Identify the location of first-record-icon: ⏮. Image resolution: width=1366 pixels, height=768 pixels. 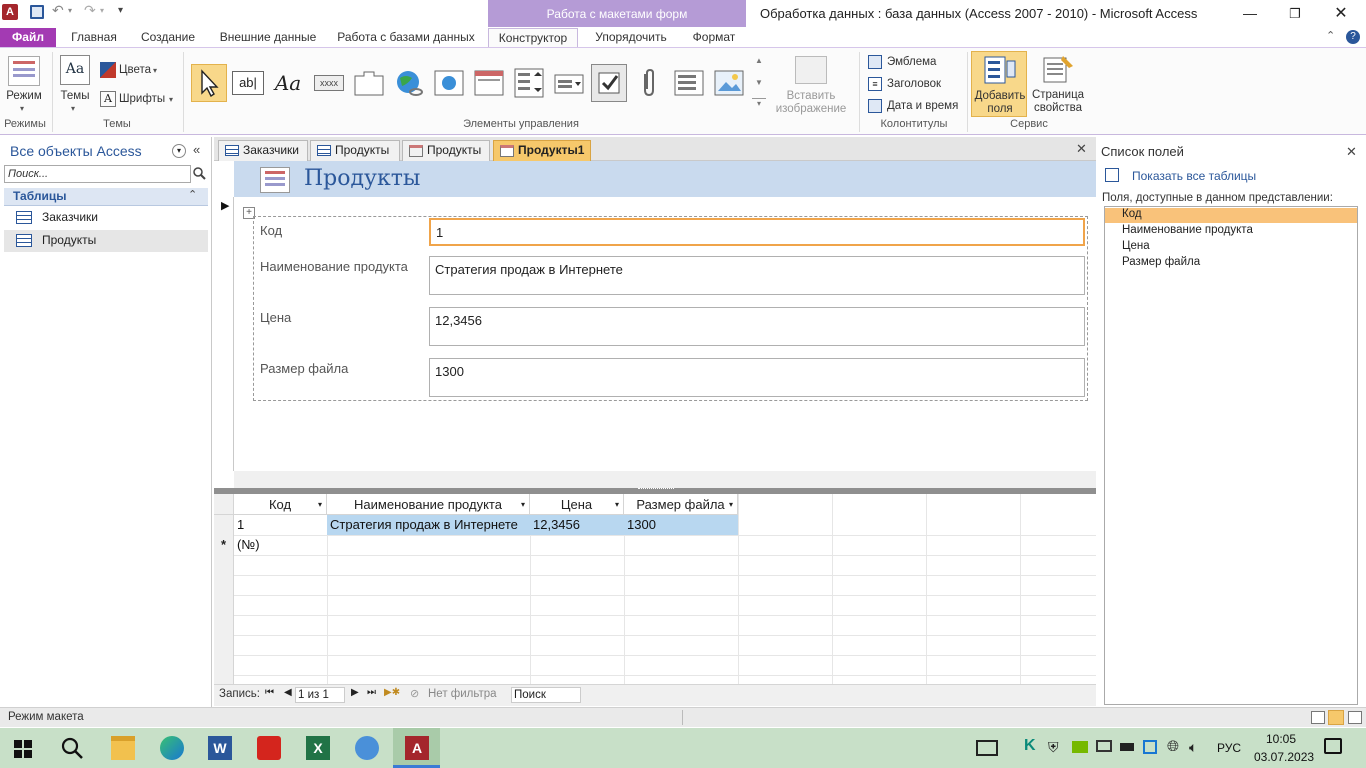
(269, 692).